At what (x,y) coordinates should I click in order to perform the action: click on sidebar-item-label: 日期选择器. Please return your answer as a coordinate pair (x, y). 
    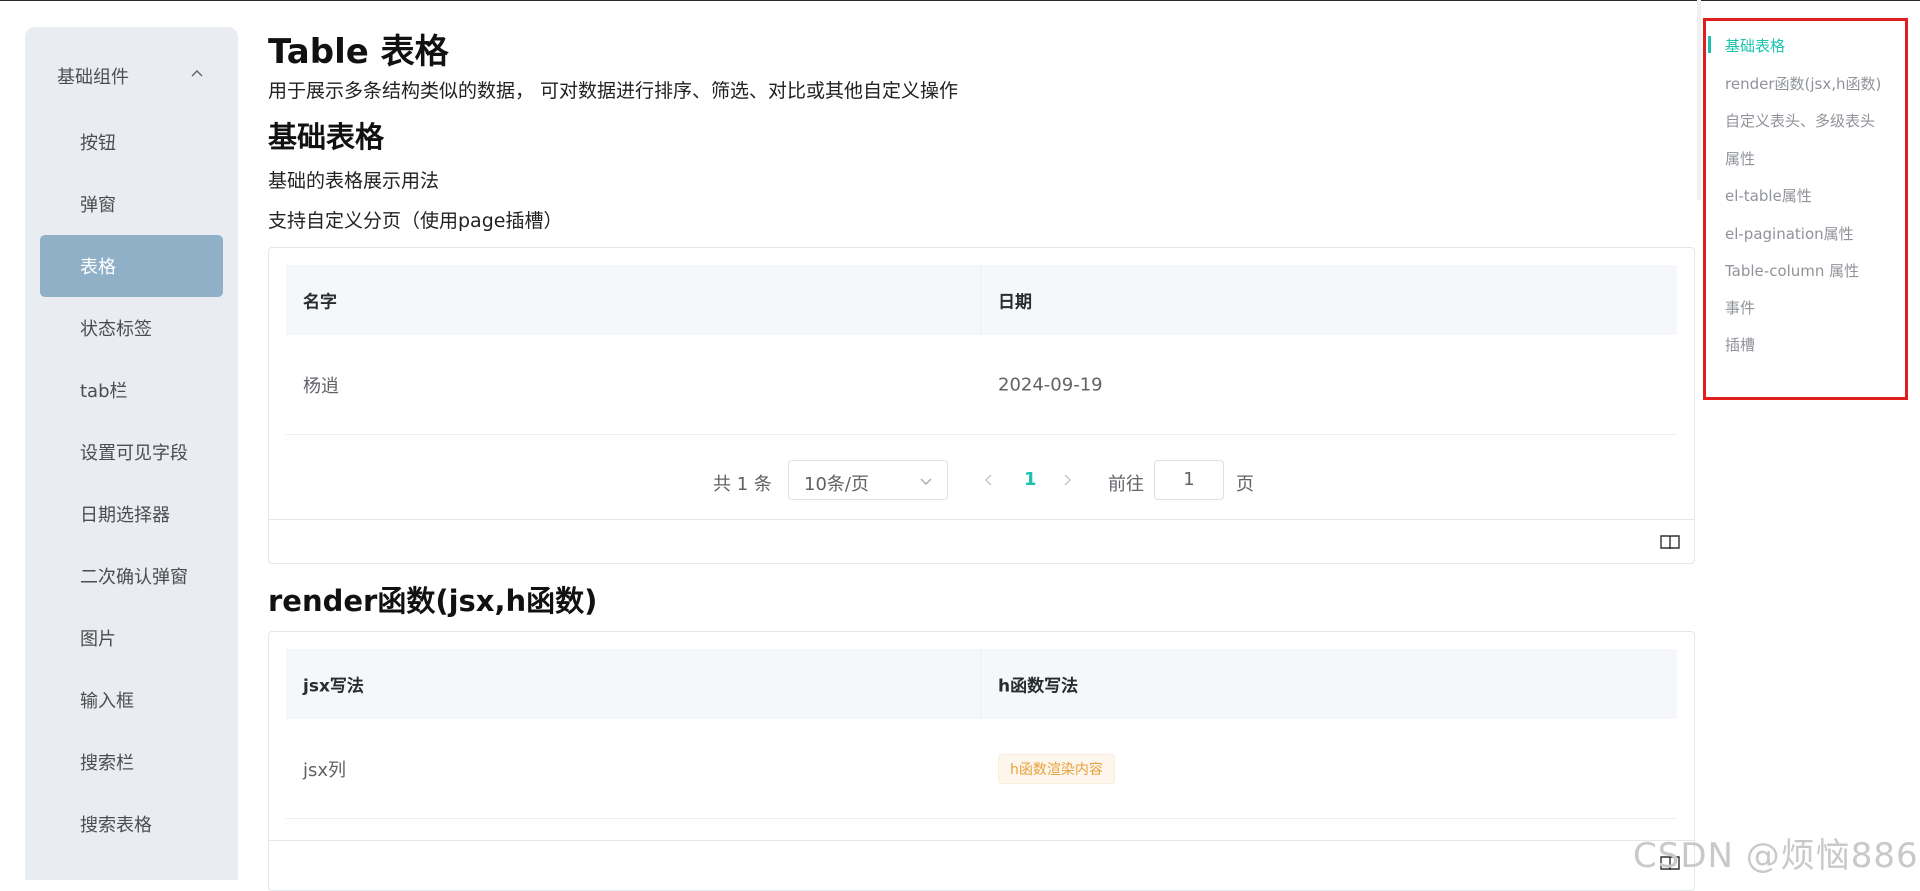
    Looking at the image, I should click on (125, 515).